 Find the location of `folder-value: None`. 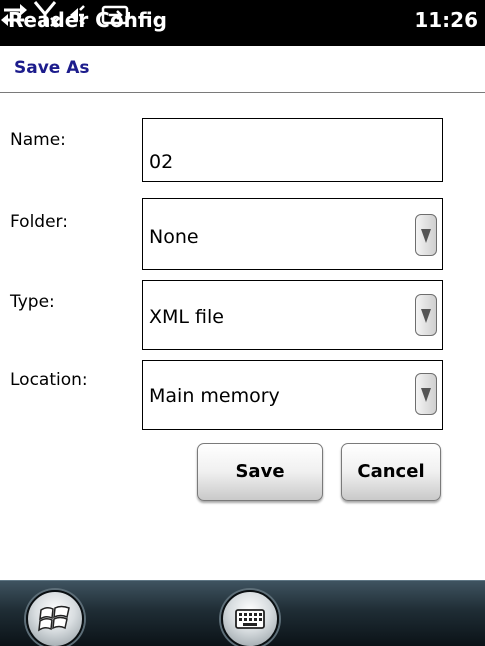

folder-value: None is located at coordinates (174, 237).